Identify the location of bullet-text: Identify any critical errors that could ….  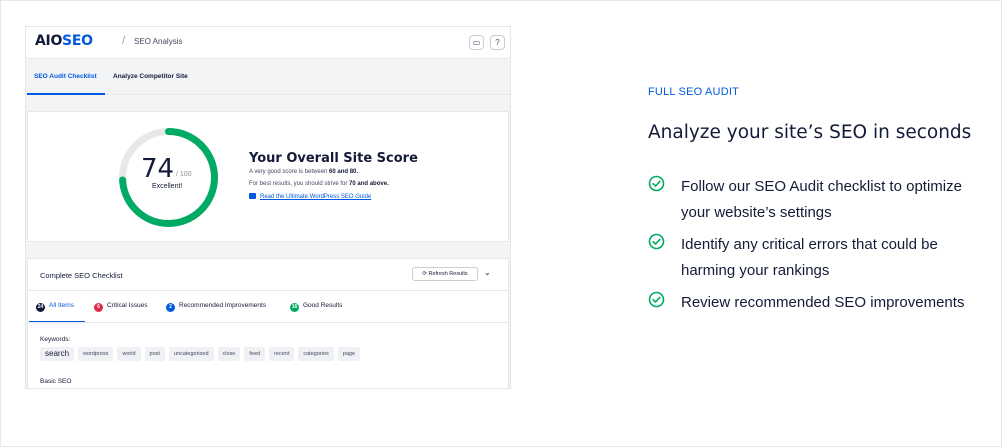
(809, 257).